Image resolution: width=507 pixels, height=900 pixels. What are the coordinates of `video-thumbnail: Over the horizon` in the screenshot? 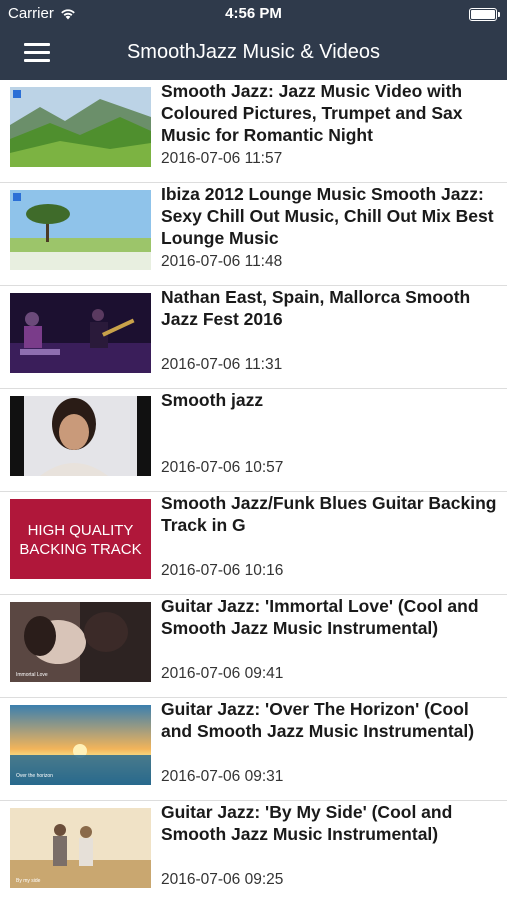 It's located at (80, 745).